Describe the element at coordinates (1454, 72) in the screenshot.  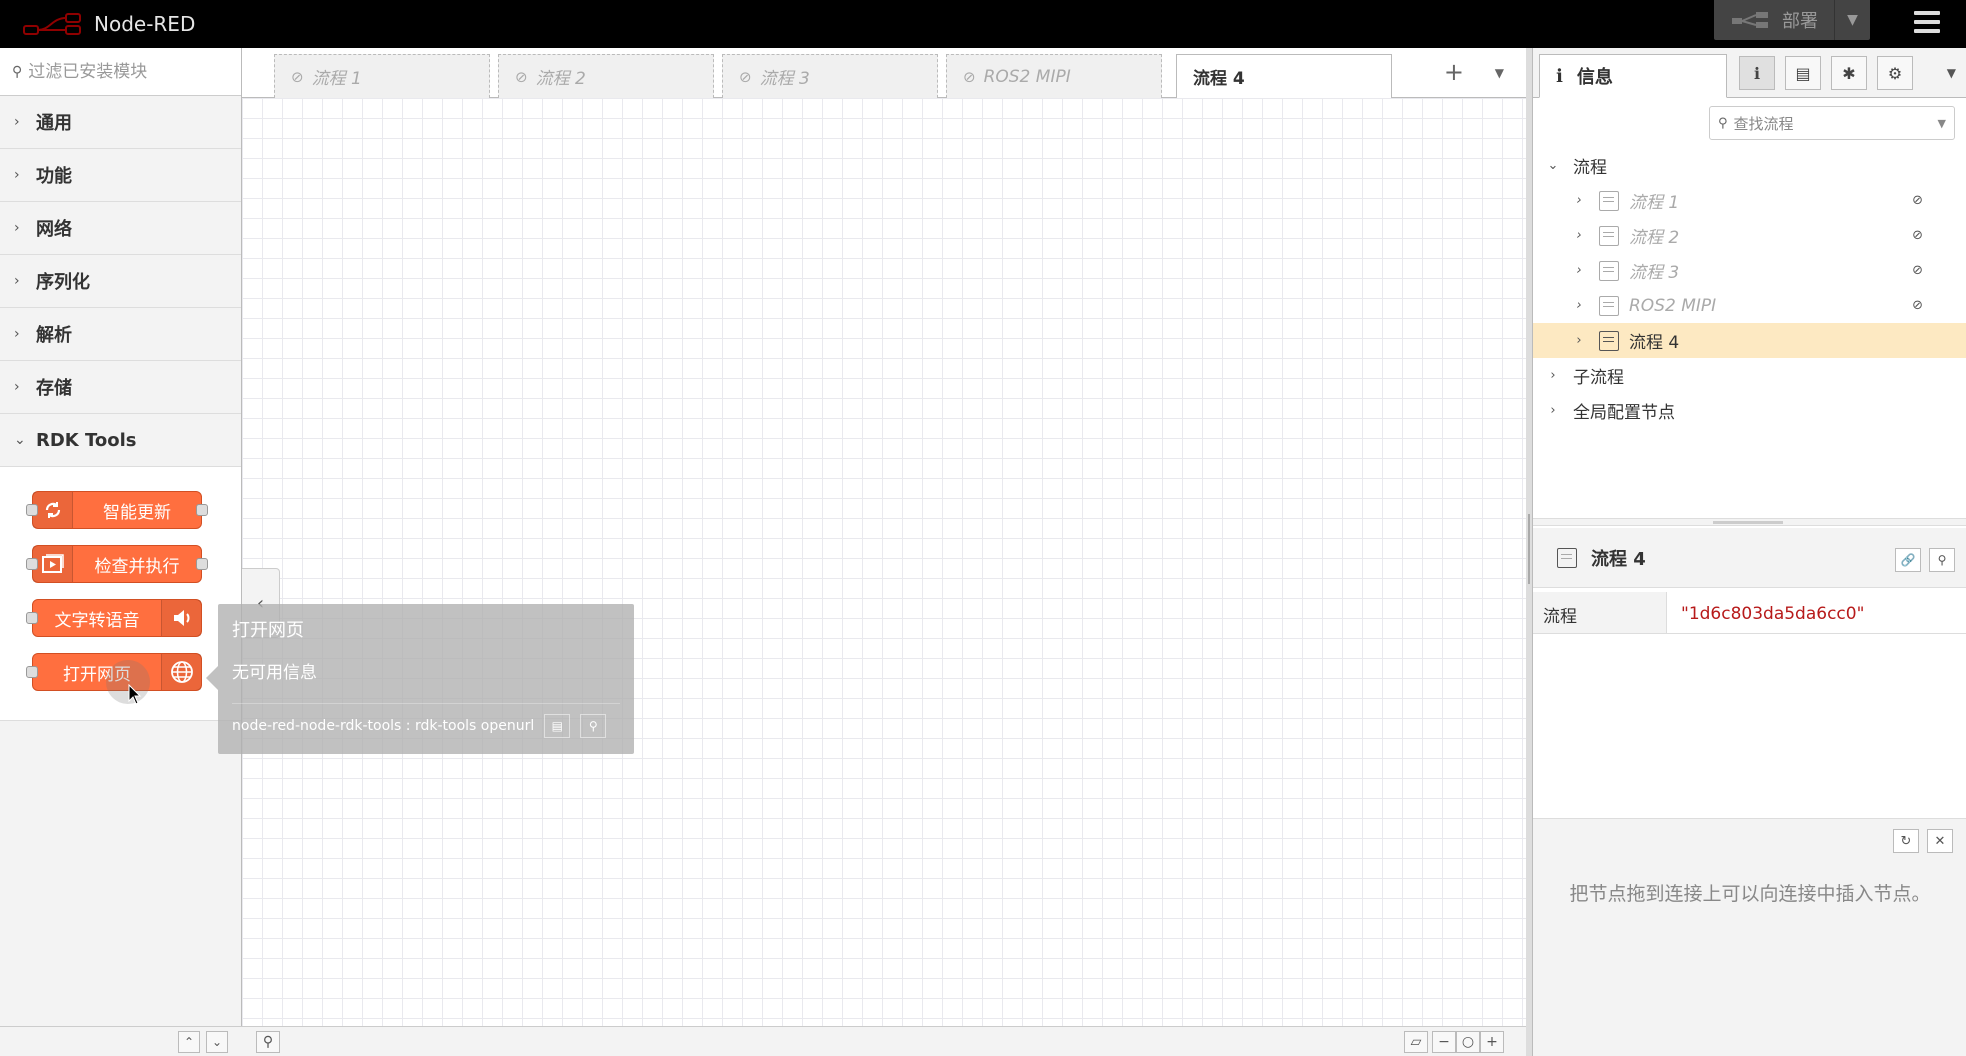
I see `add-tab-plus-icon: +` at that location.